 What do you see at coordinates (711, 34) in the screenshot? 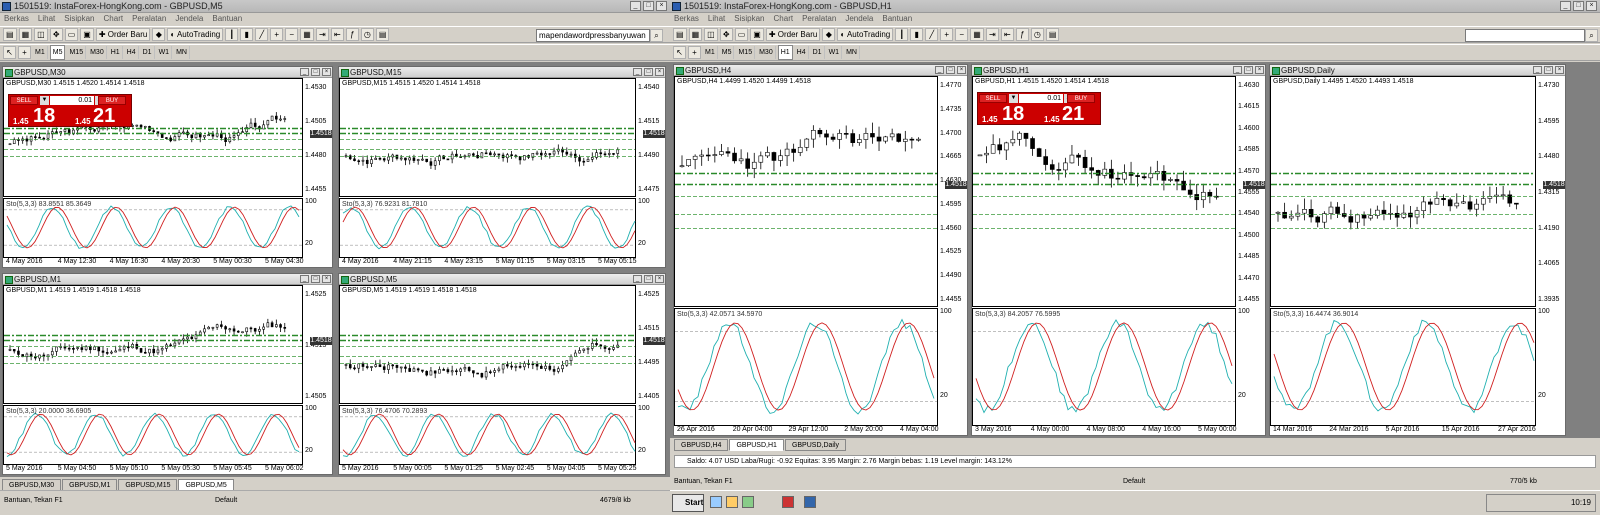
I see `market-watch-icon: ◫` at bounding box center [711, 34].